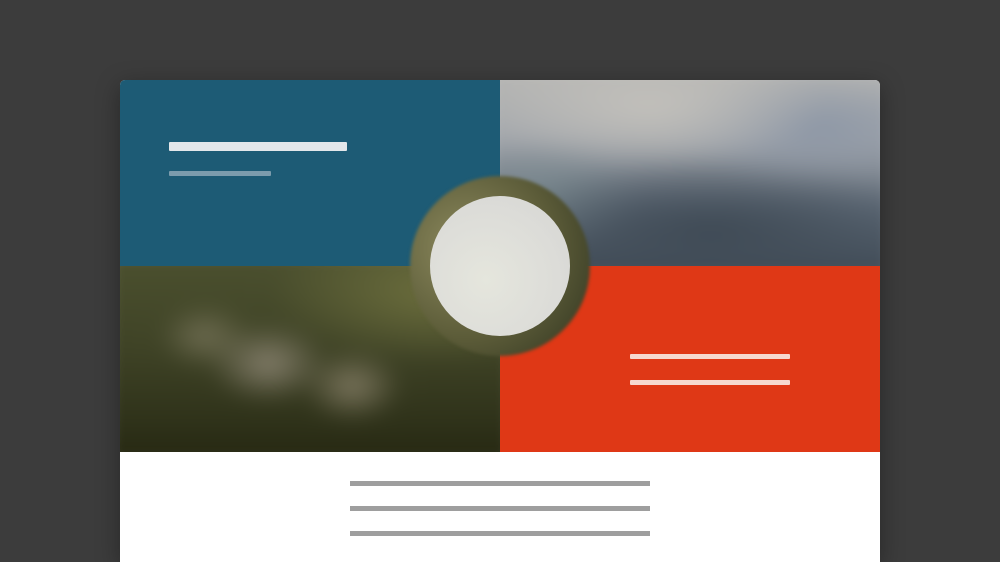  Describe the element at coordinates (220, 173) in the screenshot. I see `subtitle-placeholder` at that location.